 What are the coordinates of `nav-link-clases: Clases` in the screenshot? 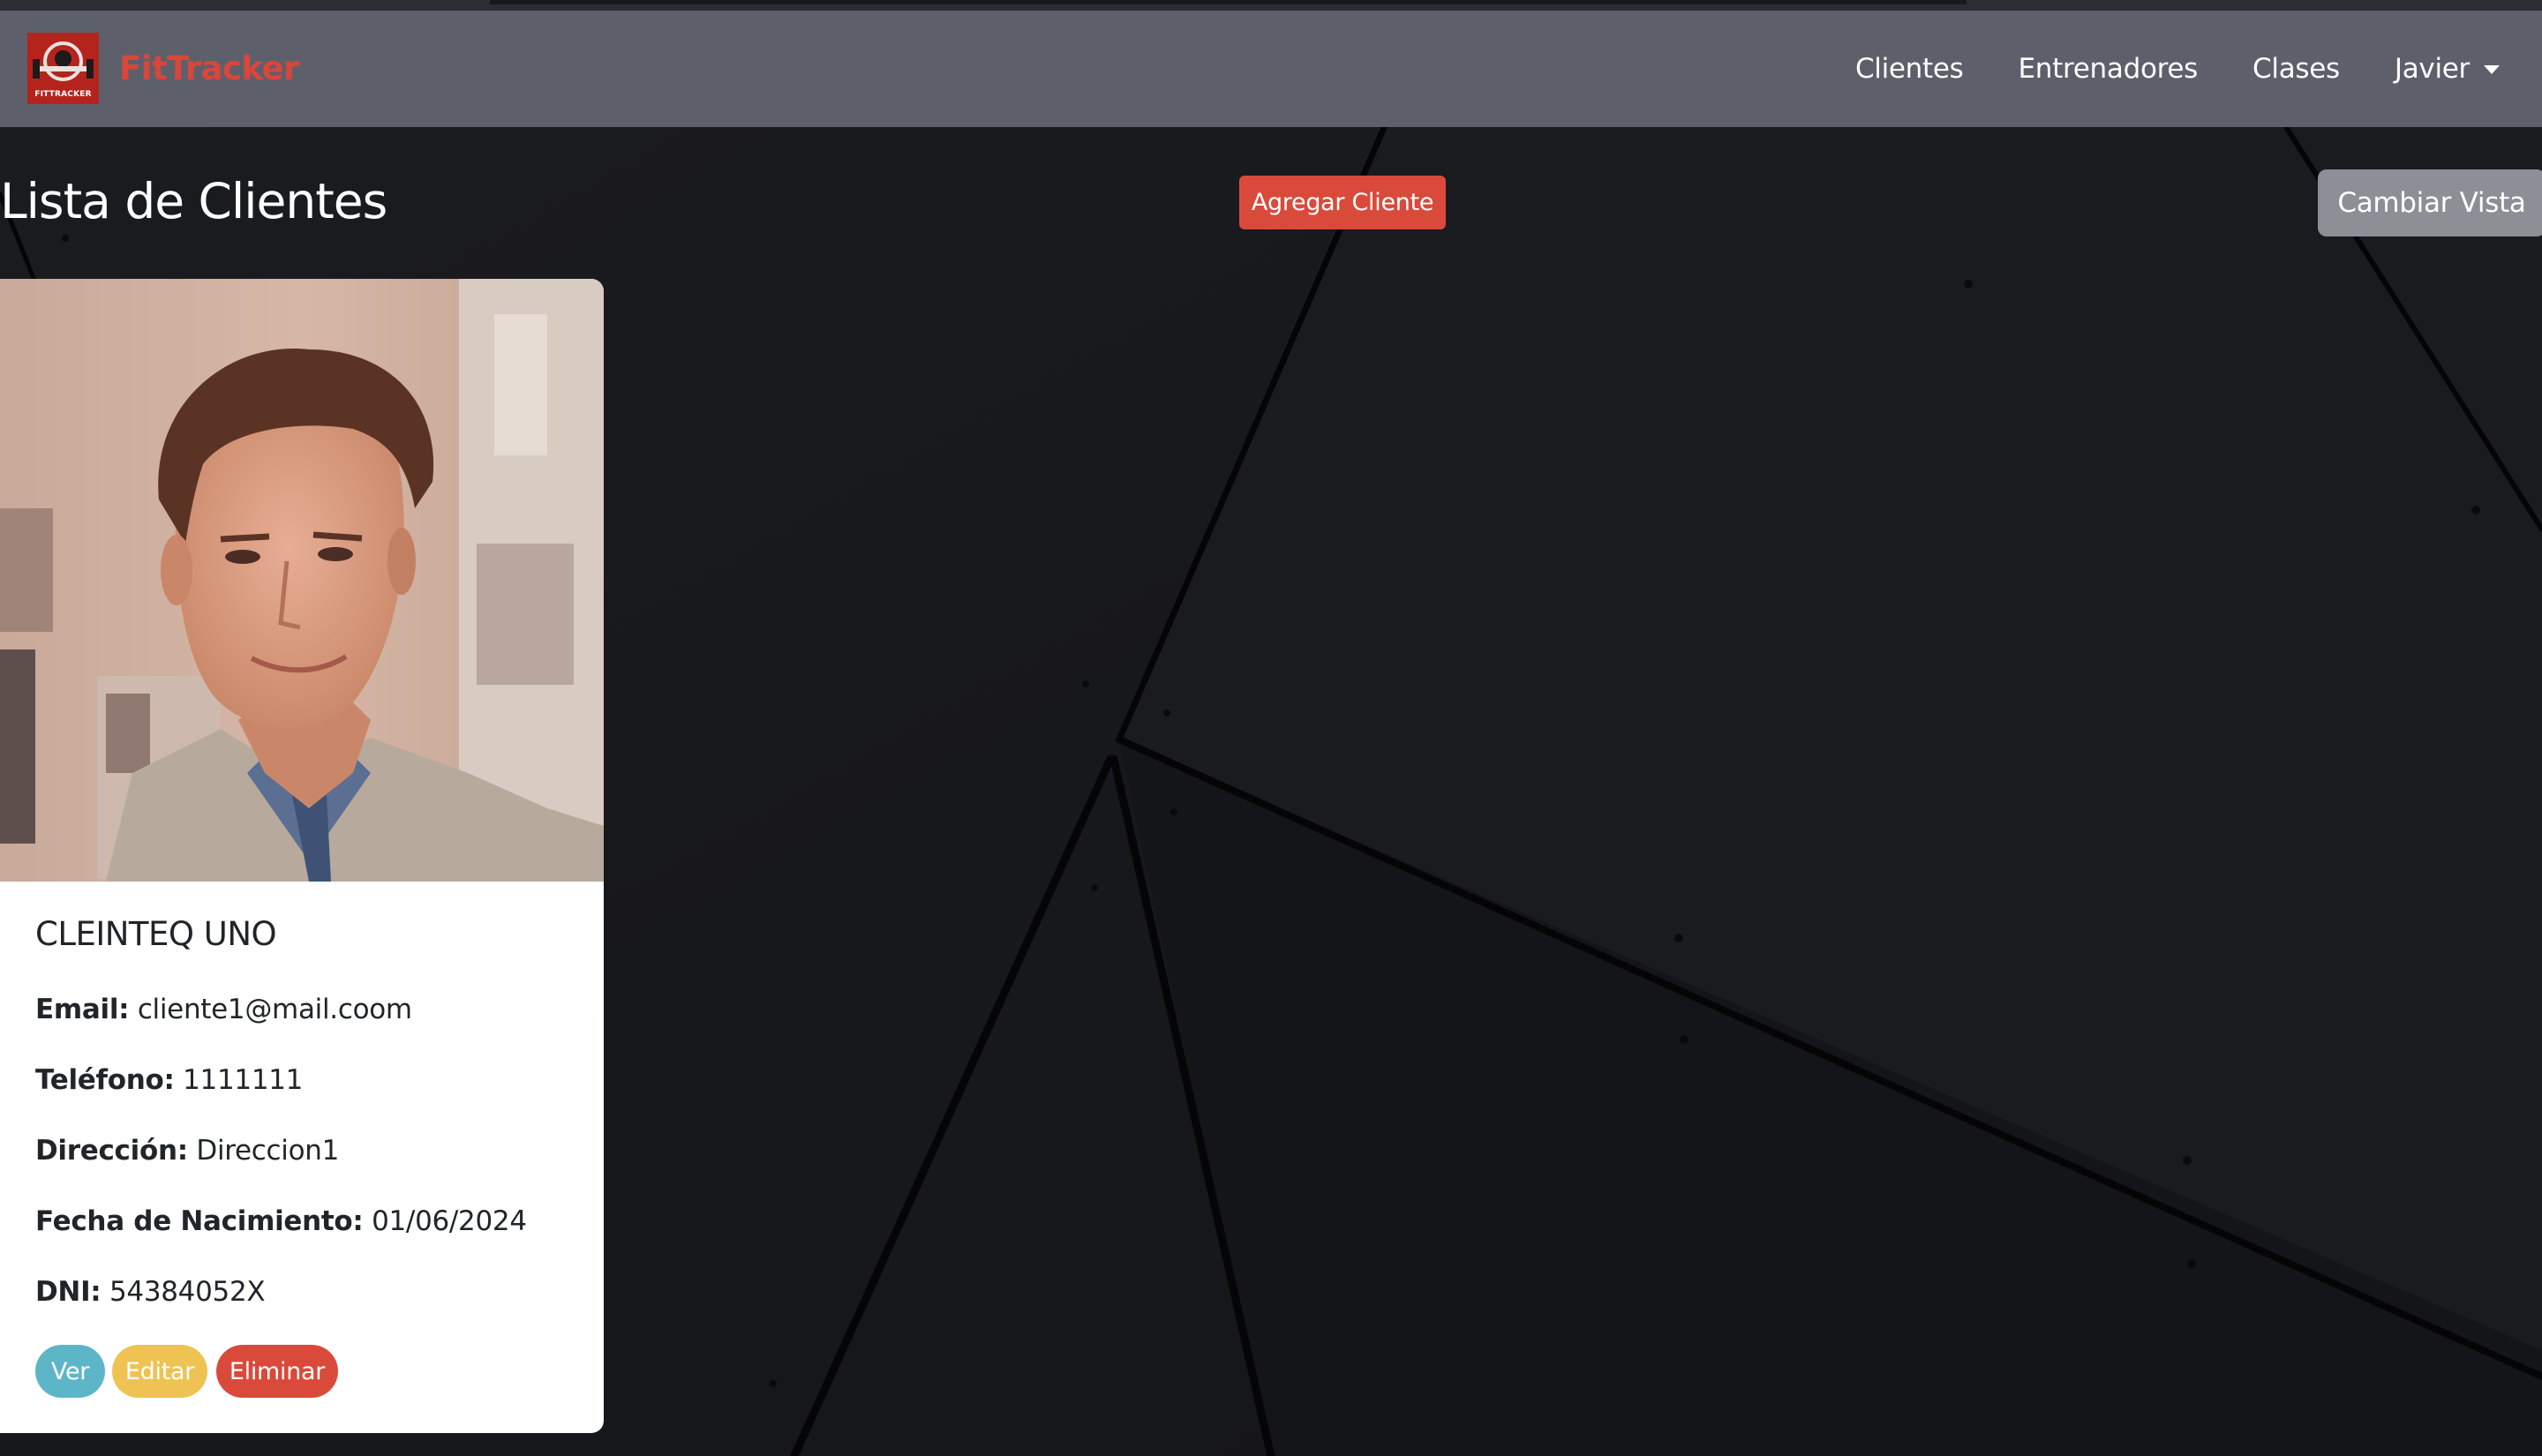 It's located at (2296, 69).